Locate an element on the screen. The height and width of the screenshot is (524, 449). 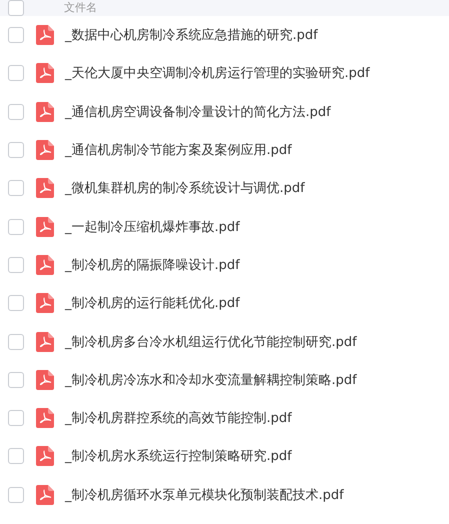
file-name: _制冷机房的运行能耗优化.pdf is located at coordinates (152, 303).